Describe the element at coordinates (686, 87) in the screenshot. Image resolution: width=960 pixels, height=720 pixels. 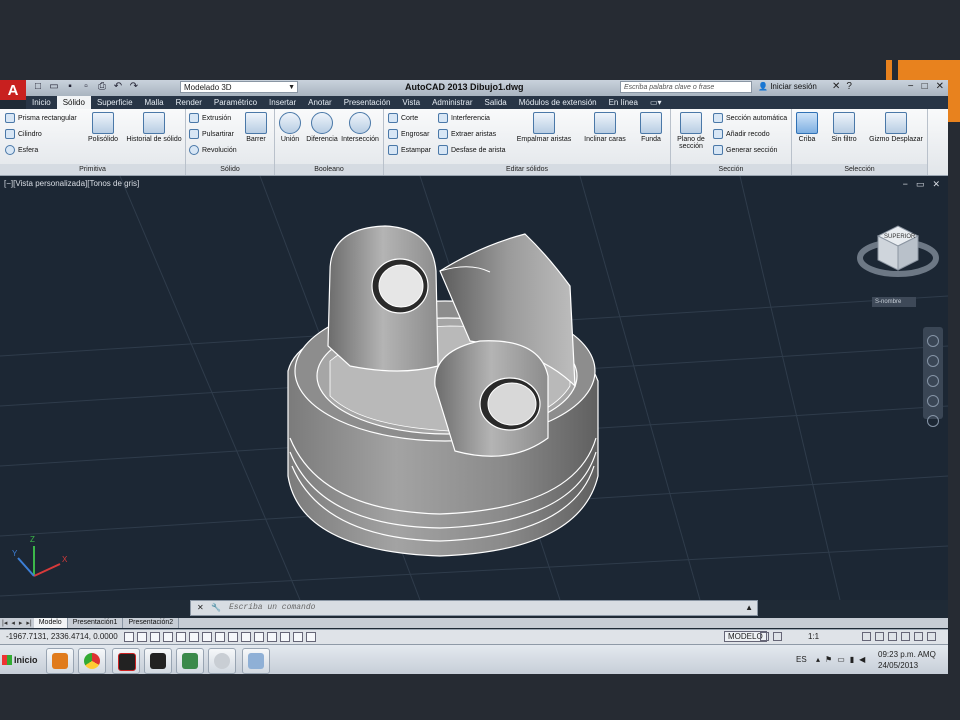
I see `help-search-input: Escriba palabra clave o frase` at that location.